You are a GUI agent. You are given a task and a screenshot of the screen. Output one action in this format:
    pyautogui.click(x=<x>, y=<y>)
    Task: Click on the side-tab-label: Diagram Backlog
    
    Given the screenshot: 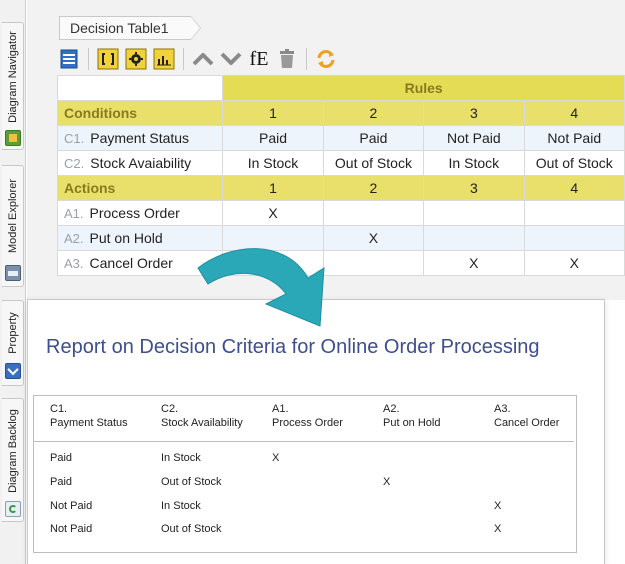 What is the action you would take?
    pyautogui.click(x=13, y=451)
    